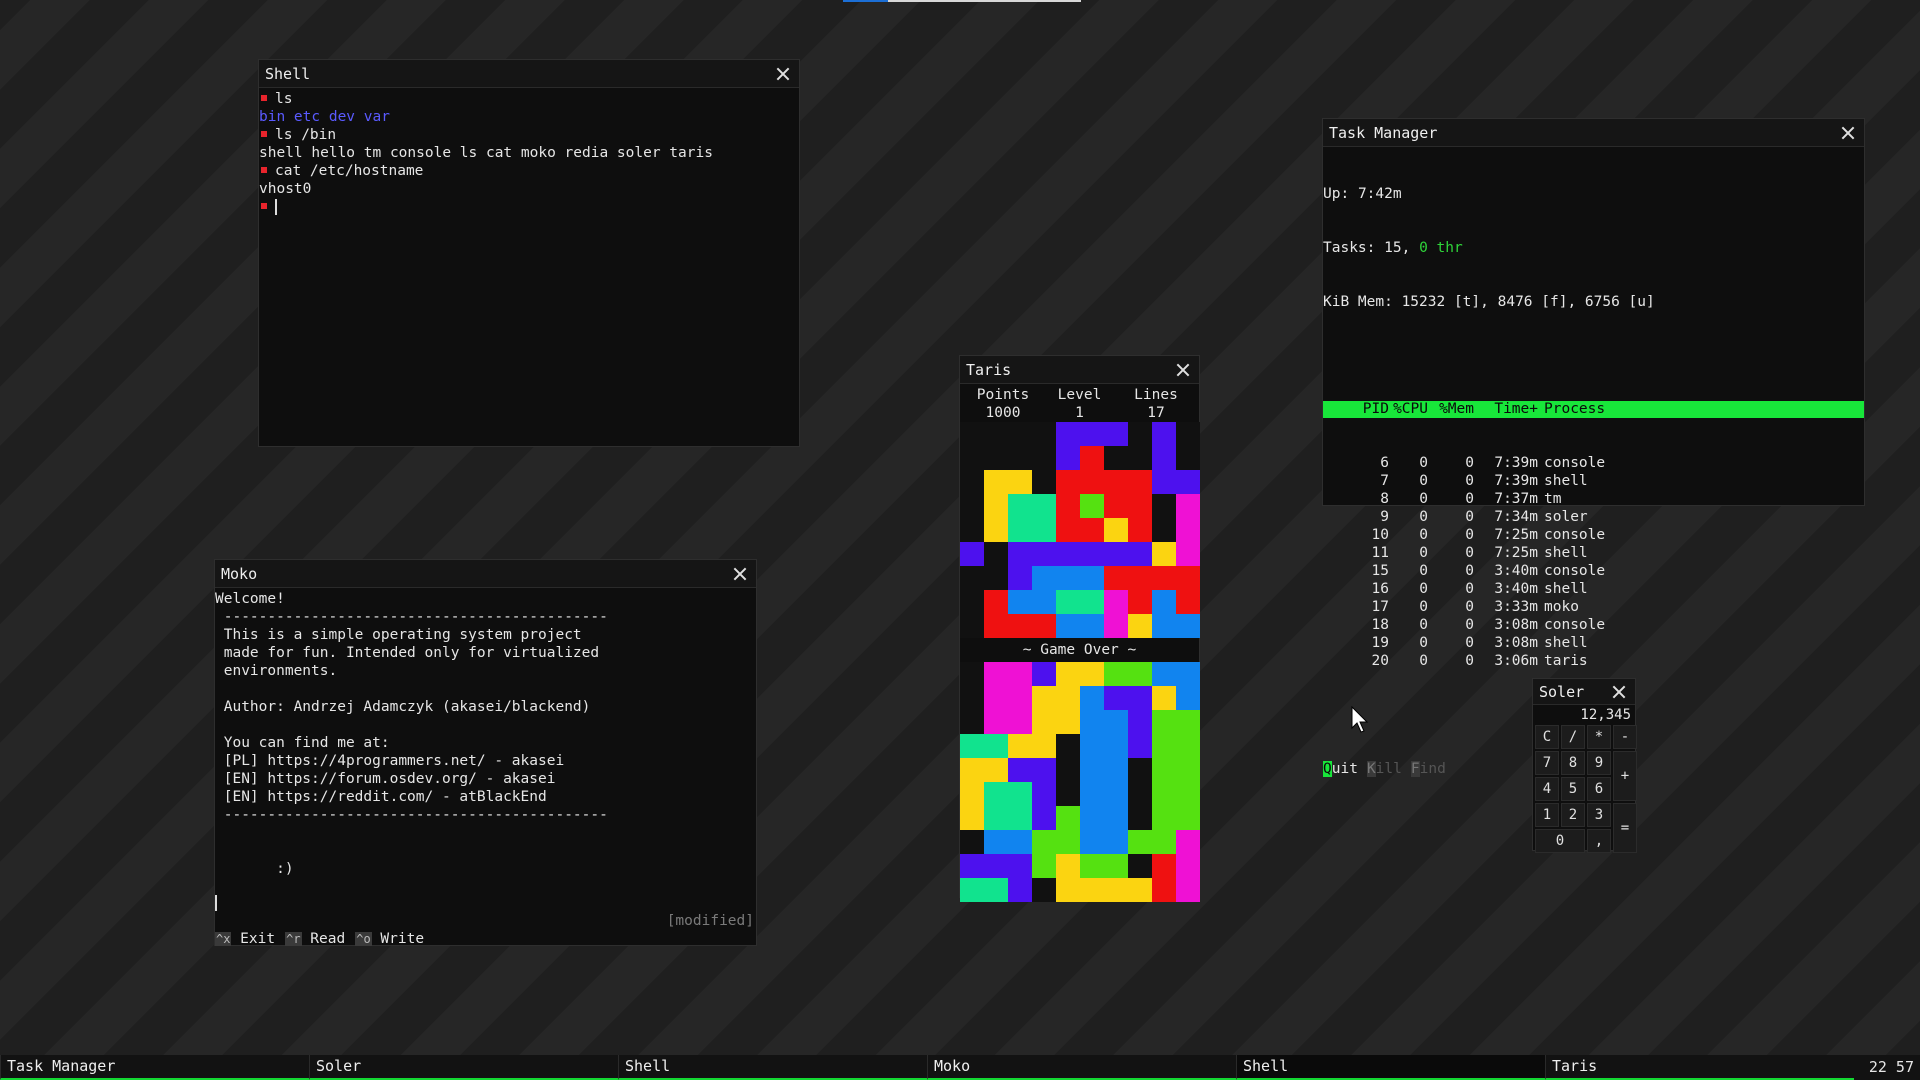  Describe the element at coordinates (1573, 815) in the screenshot. I see `calc-key-2: 2` at that location.